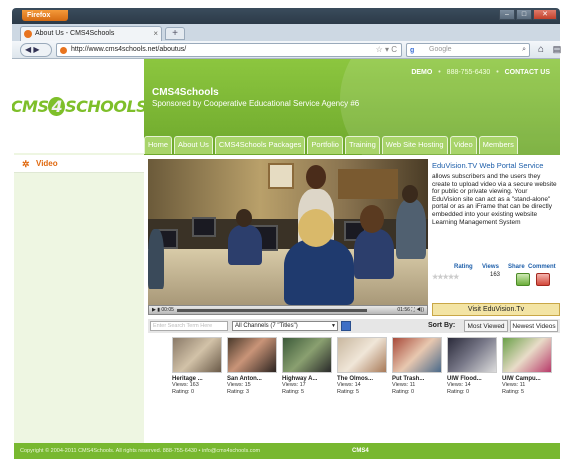 Image resolution: width=565 pixels, height=463 pixels. I want to click on video-info-title: EduVision.TV Web Portal Service, so click(495, 165).